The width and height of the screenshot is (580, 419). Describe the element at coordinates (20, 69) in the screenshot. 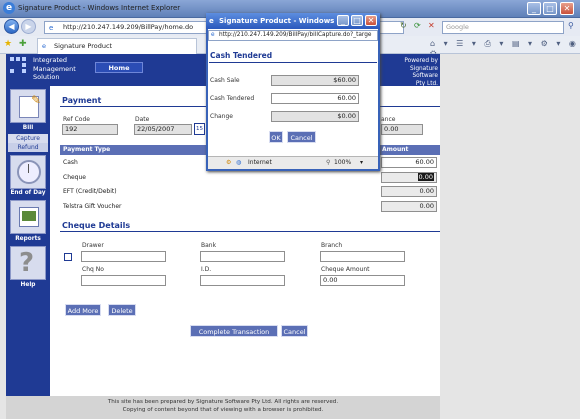

I see `brand-logo-icon` at that location.